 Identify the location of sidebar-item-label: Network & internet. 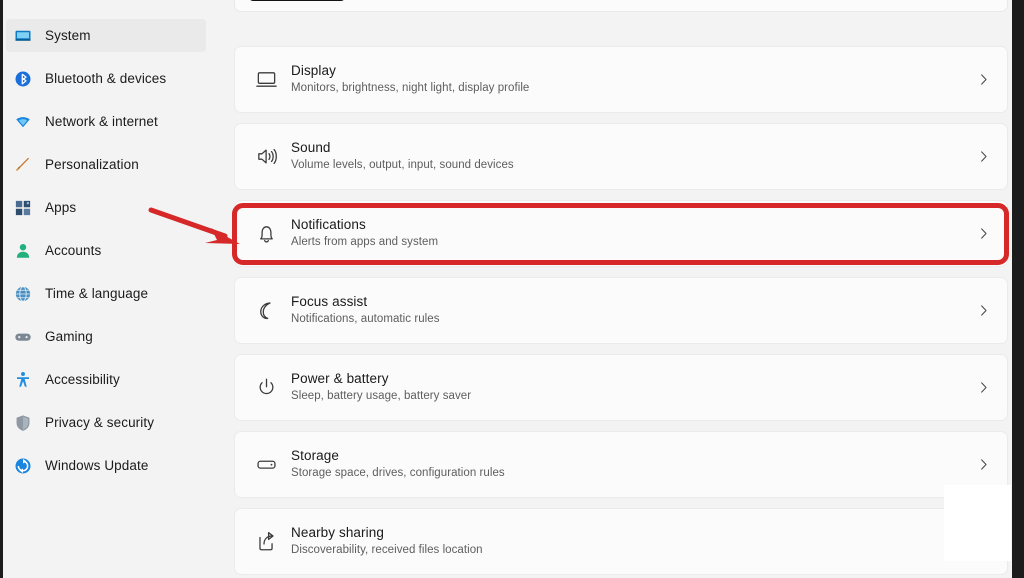
(101, 121).